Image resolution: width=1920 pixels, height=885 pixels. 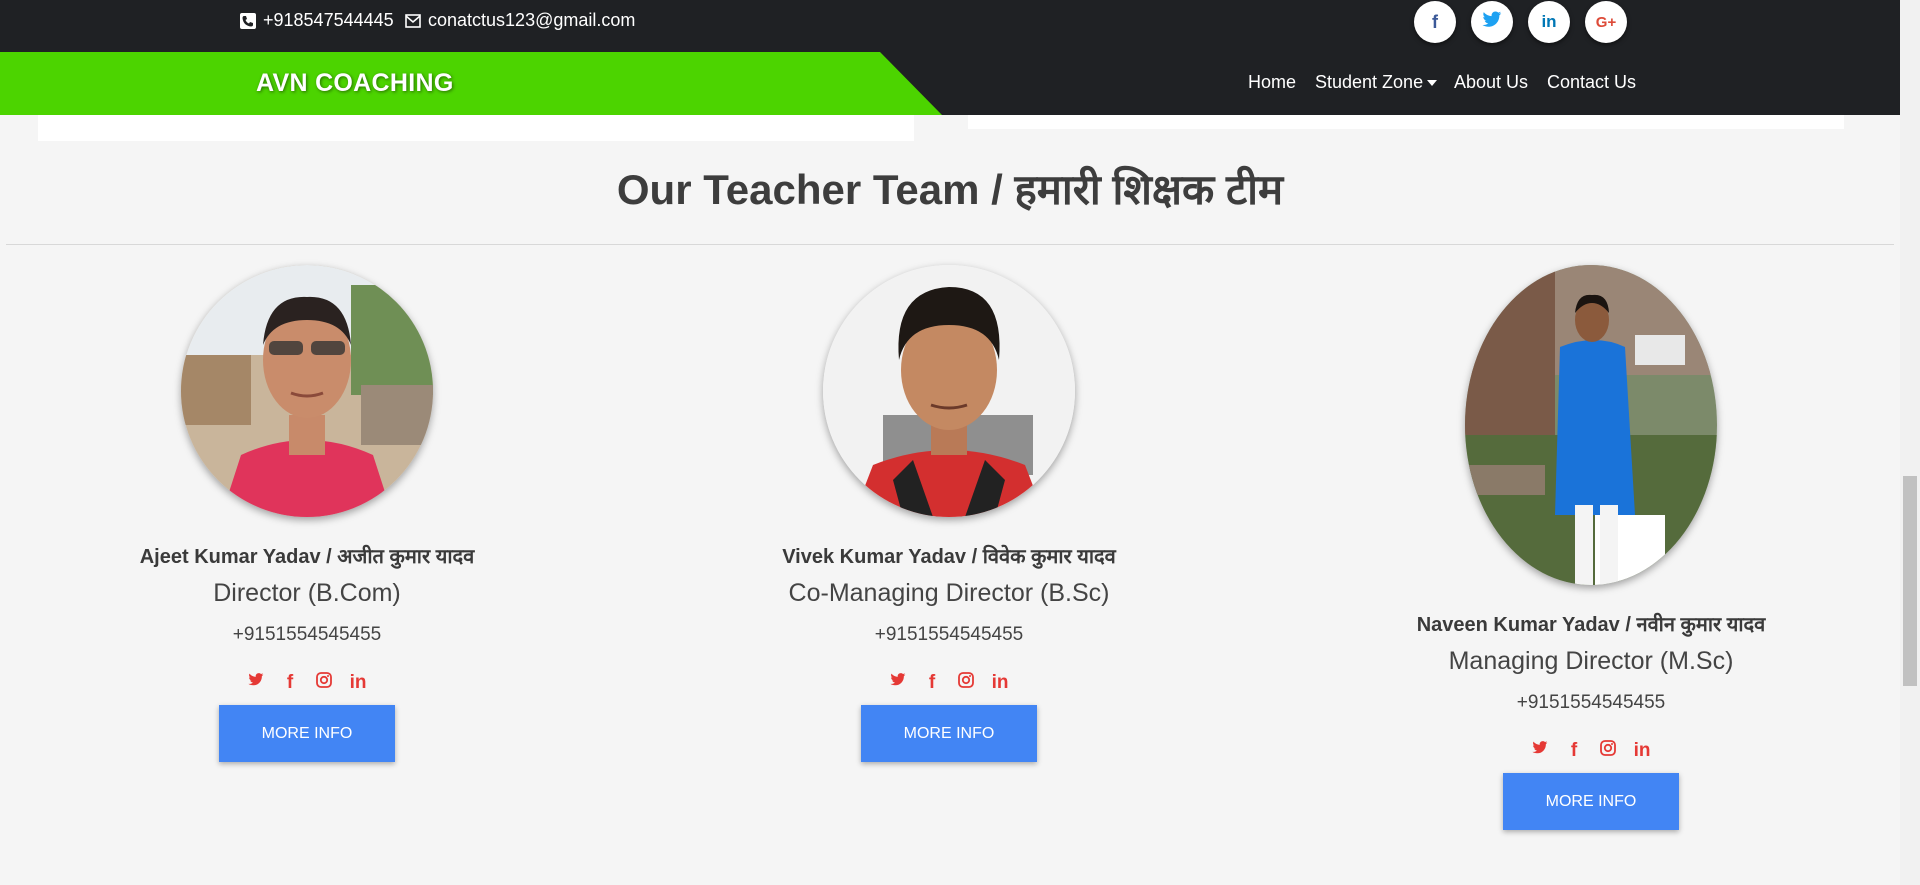 I want to click on caret-down-icon, so click(x=1432, y=83).